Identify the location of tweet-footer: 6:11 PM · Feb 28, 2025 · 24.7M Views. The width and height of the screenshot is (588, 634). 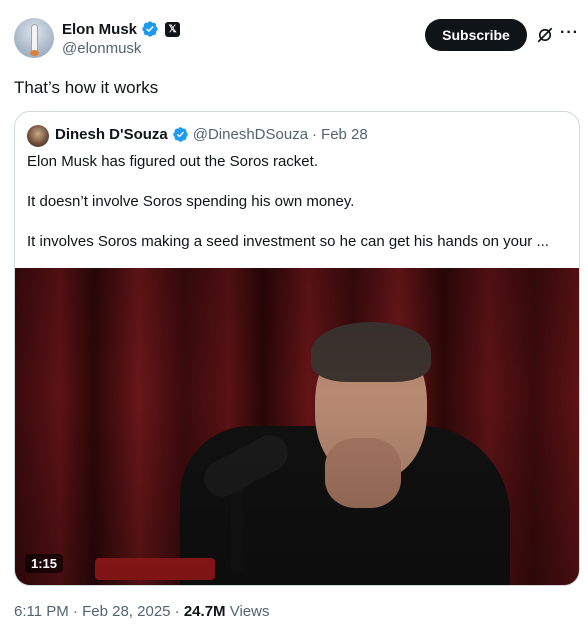
(141, 611).